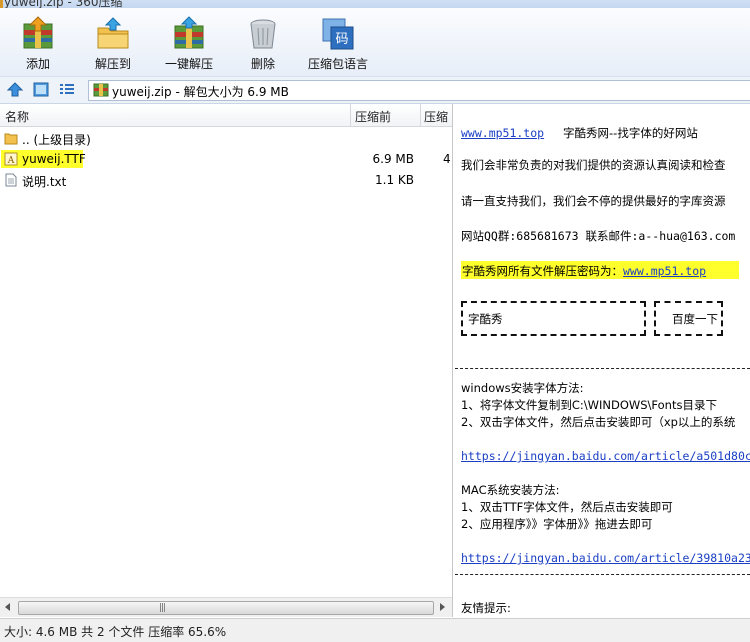 The height and width of the screenshot is (642, 750). I want to click on address-bar: yuweij.zip - 解包大小为 6.9 MB, so click(375, 90).